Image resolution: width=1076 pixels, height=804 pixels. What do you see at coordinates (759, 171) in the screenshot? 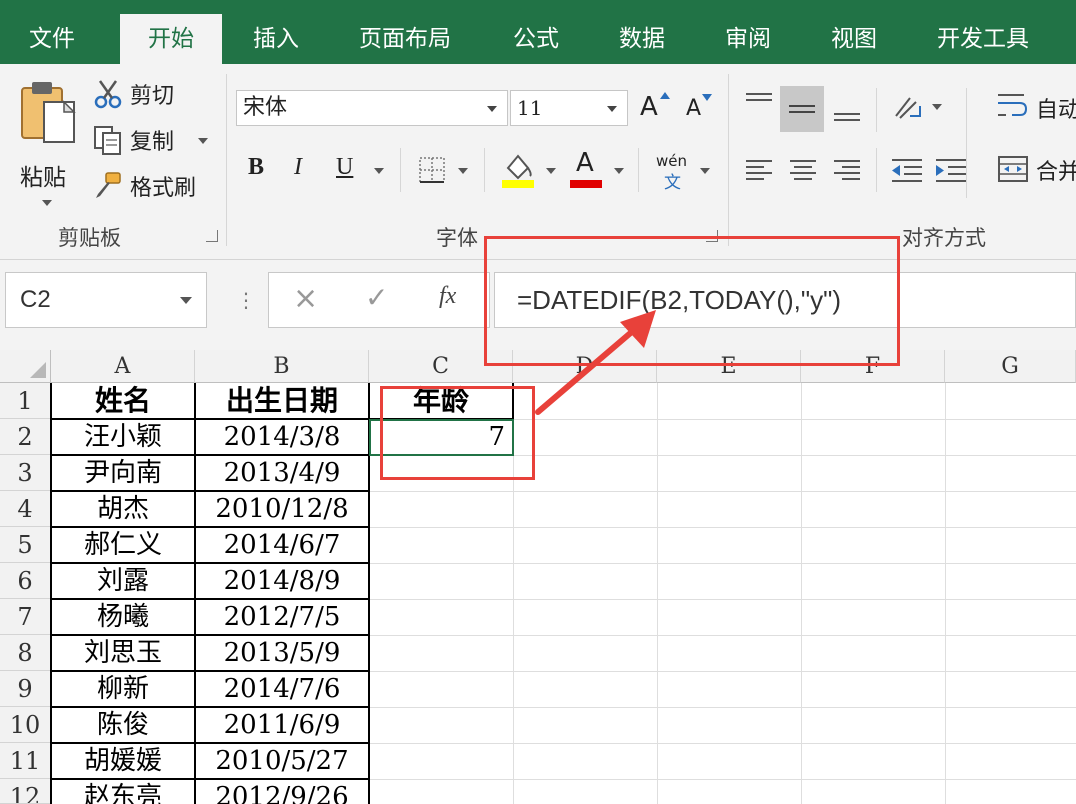
I see `align-left-icon` at bounding box center [759, 171].